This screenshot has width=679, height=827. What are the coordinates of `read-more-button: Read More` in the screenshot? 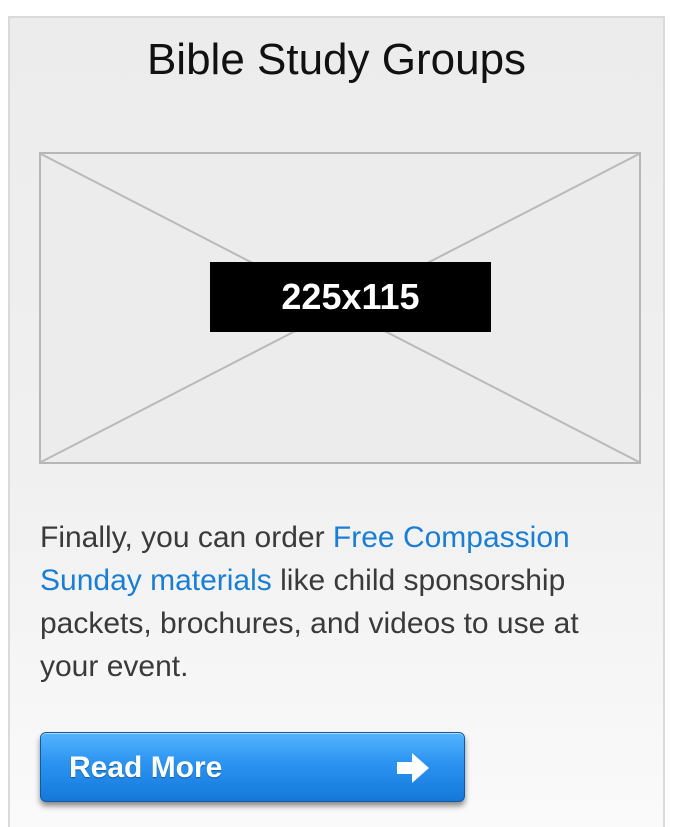 It's located at (252, 767).